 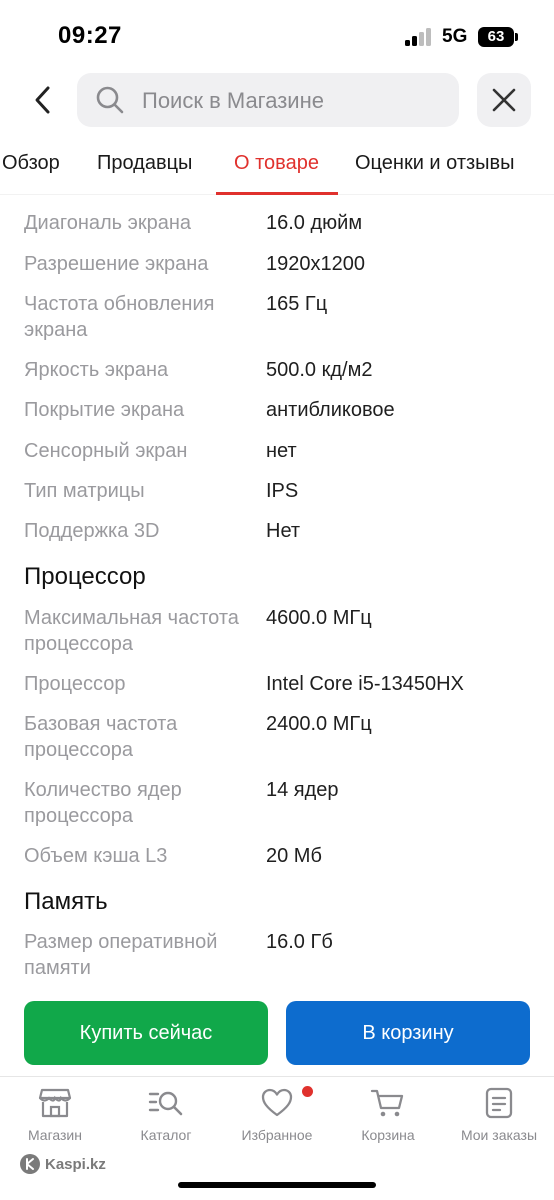 What do you see at coordinates (31, 163) in the screenshot?
I see `tab-overview: Обзор` at bounding box center [31, 163].